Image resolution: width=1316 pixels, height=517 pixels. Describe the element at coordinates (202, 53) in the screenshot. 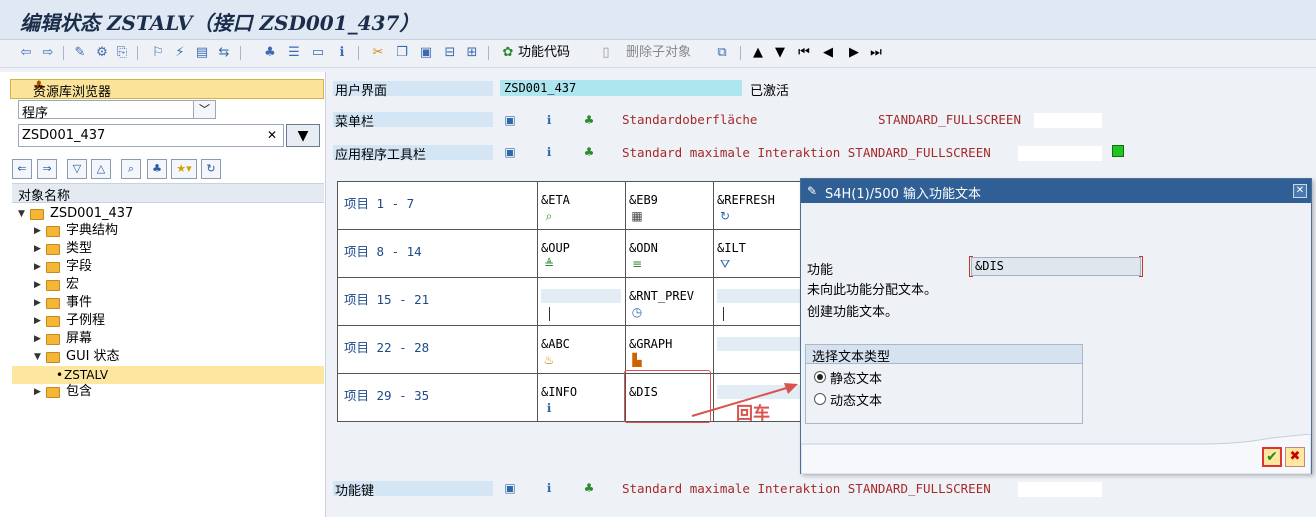

I see `test-icon: ▤` at that location.